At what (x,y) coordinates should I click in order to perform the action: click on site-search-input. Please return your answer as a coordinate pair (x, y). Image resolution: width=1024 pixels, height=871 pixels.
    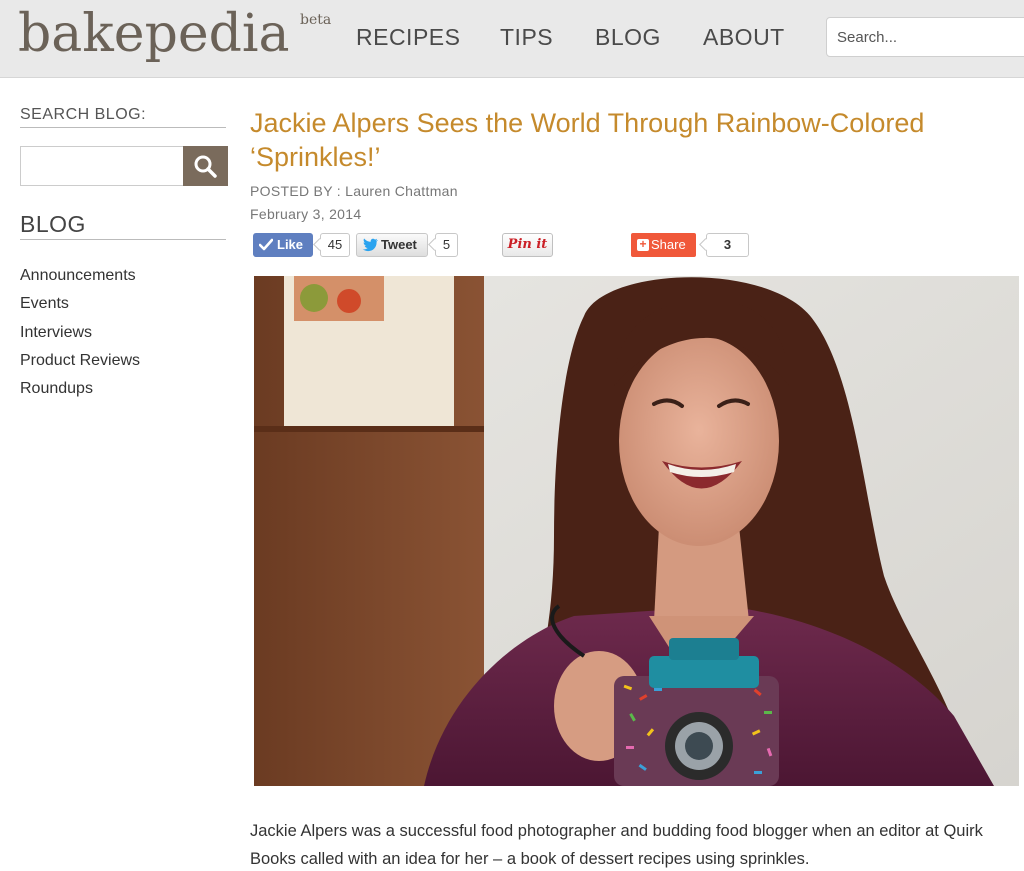
    Looking at the image, I should click on (925, 37).